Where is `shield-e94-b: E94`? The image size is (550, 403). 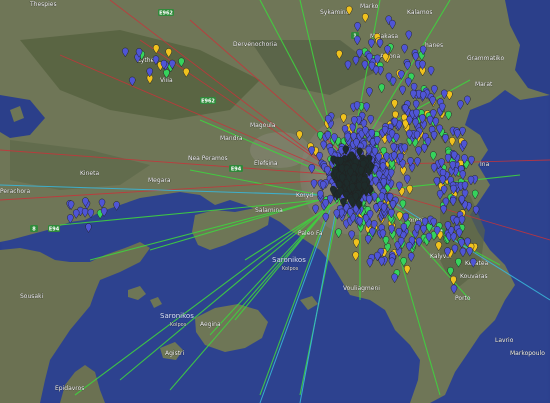 shield-e94-b: E94 is located at coordinates (54, 229).